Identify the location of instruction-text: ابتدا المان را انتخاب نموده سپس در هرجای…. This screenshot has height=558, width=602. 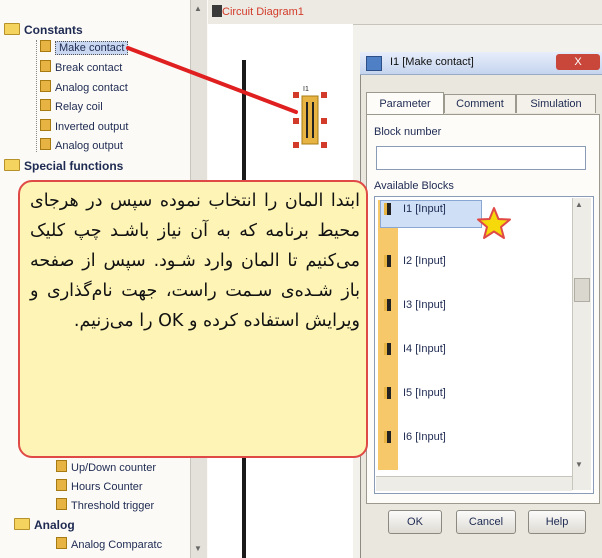
(195, 261).